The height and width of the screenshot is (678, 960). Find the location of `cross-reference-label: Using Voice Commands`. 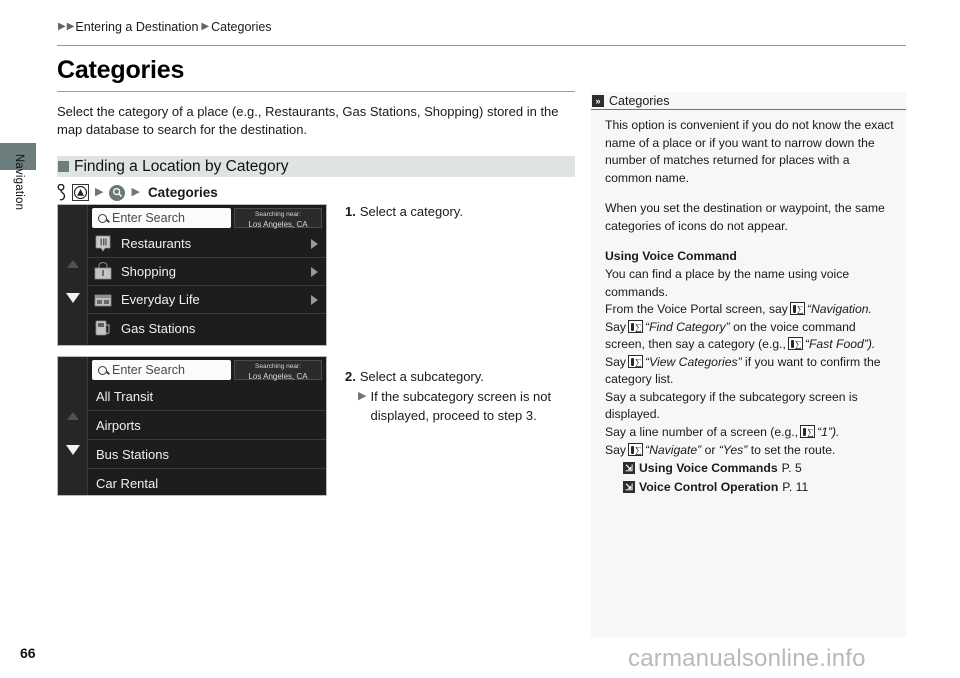

cross-reference-label: Using Voice Commands is located at coordinates (708, 468).